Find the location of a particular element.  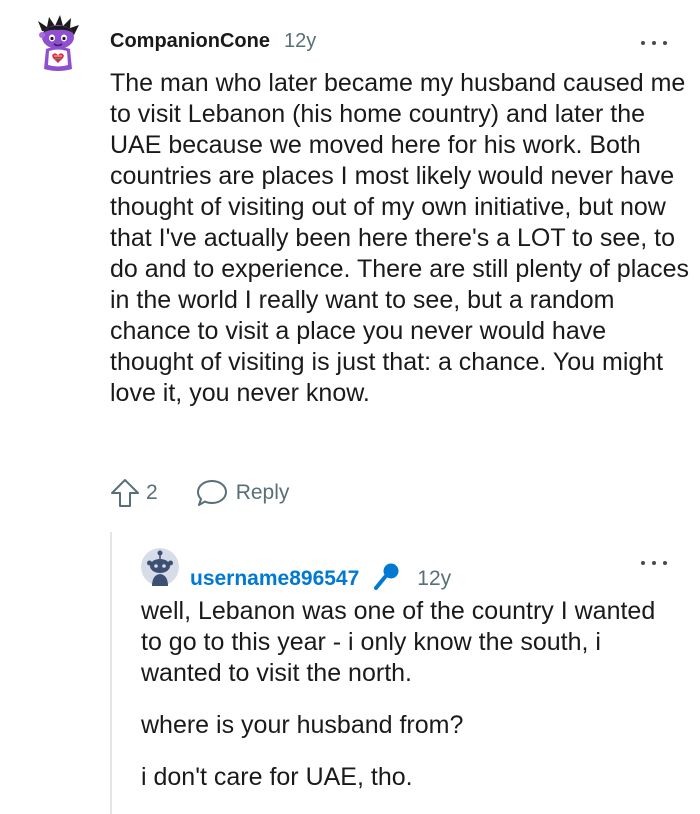

reply-comment-more-options-button is located at coordinates (654, 563).